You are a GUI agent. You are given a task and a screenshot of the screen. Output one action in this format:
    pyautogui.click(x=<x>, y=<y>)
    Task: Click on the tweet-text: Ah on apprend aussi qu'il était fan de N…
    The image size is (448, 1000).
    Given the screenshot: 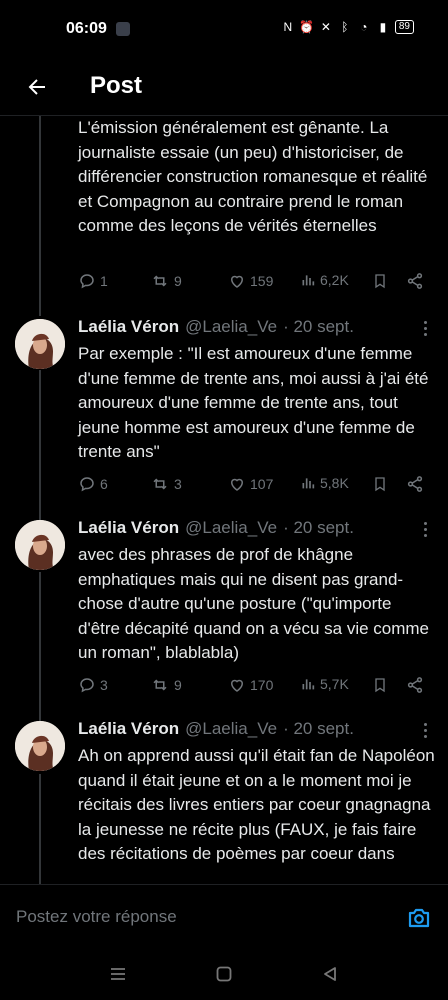 What is the action you would take?
    pyautogui.click(x=256, y=804)
    